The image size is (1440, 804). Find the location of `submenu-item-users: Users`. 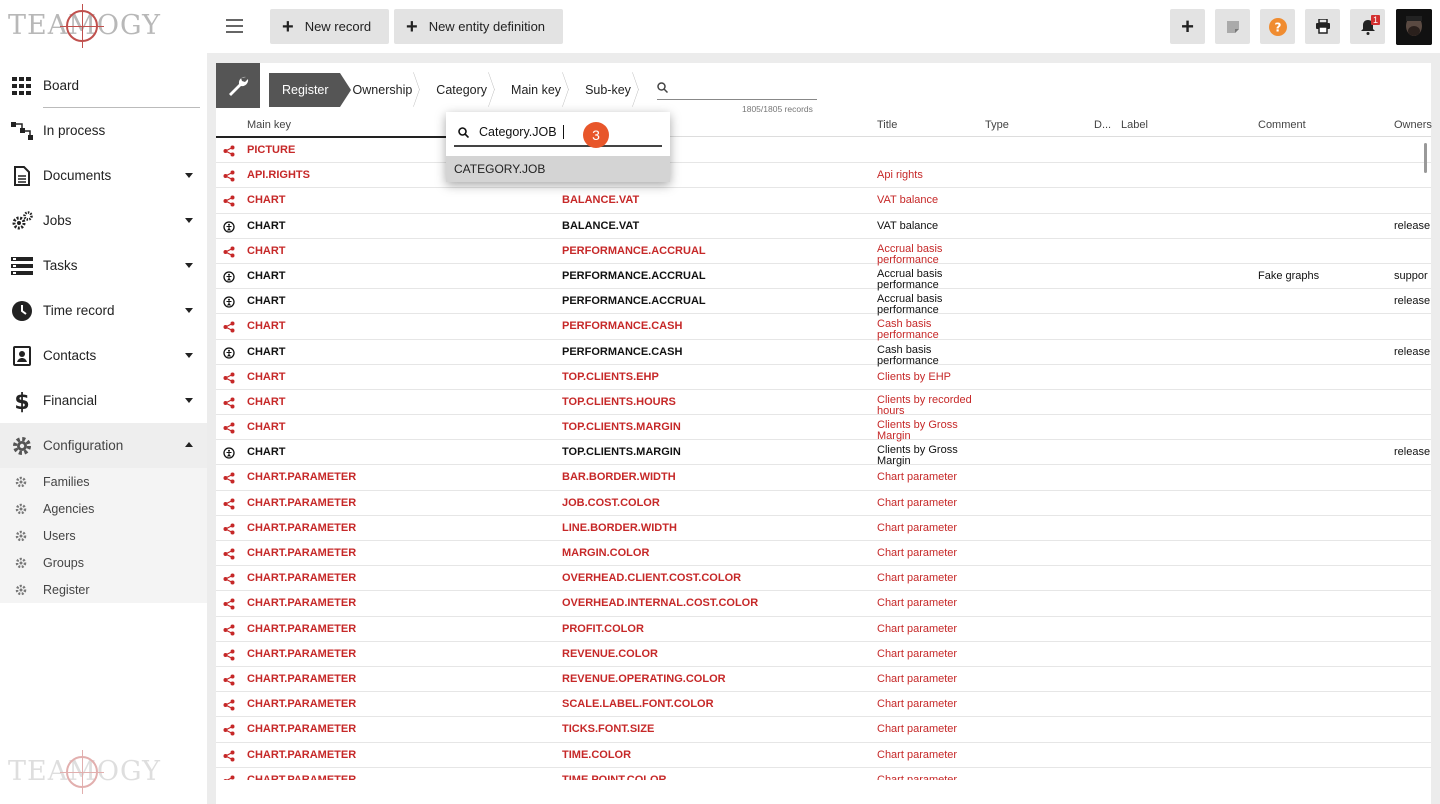

submenu-item-users: Users is located at coordinates (103, 535).